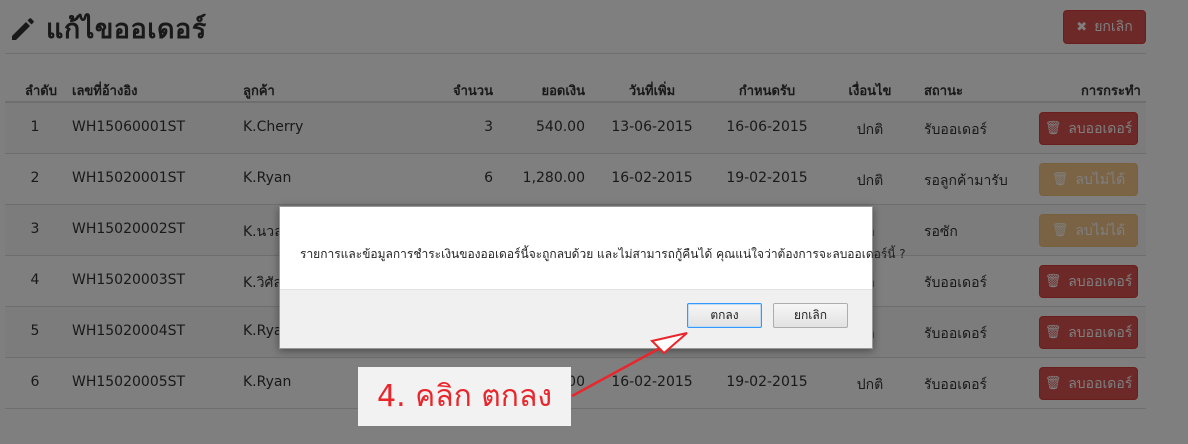 The height and width of the screenshot is (444, 1188). I want to click on dialog-cancel-button: ยกเลิก, so click(810, 315).